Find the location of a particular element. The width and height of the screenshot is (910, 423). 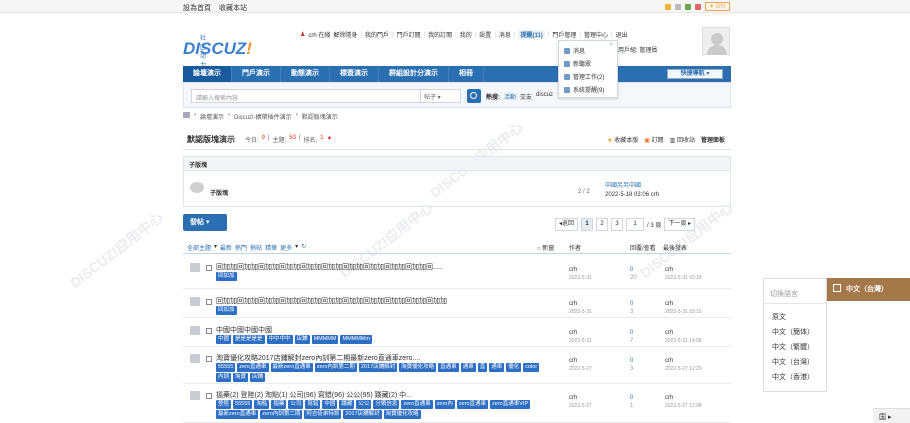

user-link-portal-admin: 門戶管理 is located at coordinates (564, 34).